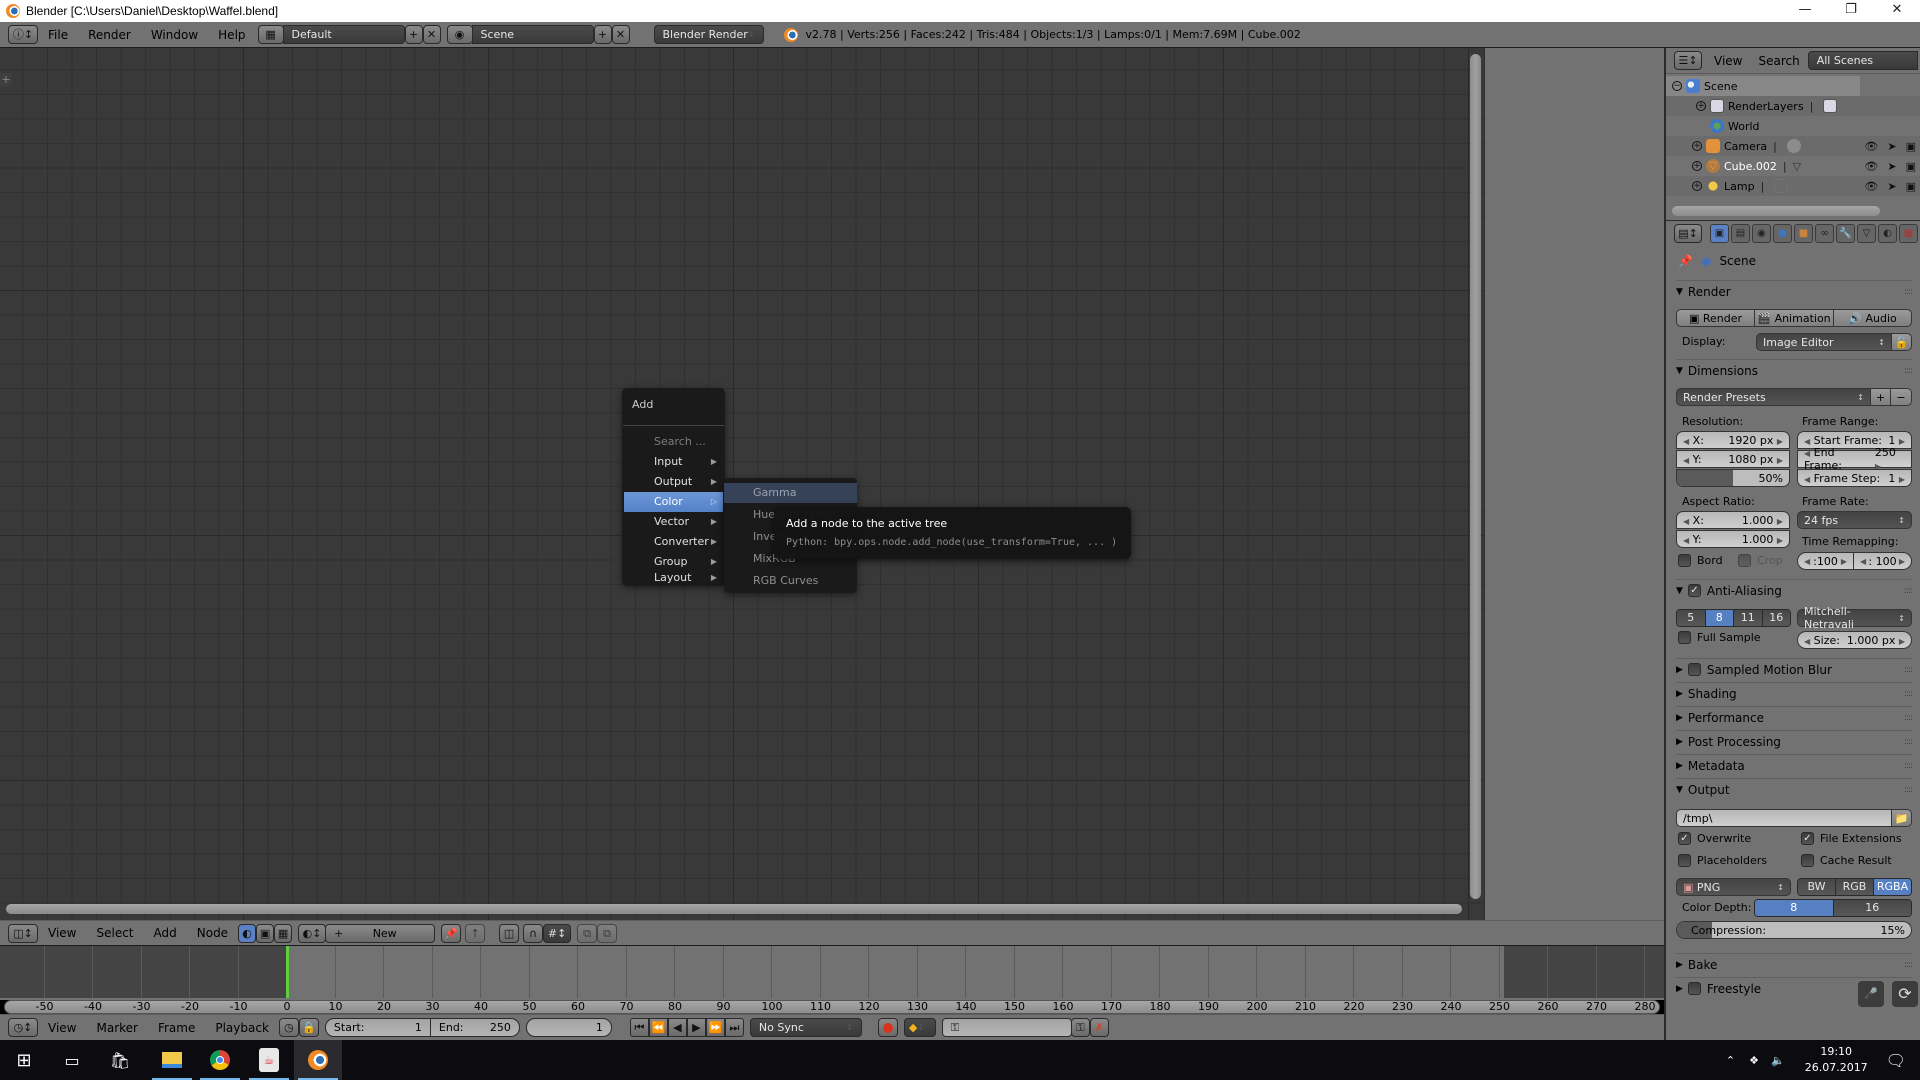 The width and height of the screenshot is (1920, 1080). Describe the element at coordinates (1803, 233) in the screenshot. I see `tab-object: ■` at that location.